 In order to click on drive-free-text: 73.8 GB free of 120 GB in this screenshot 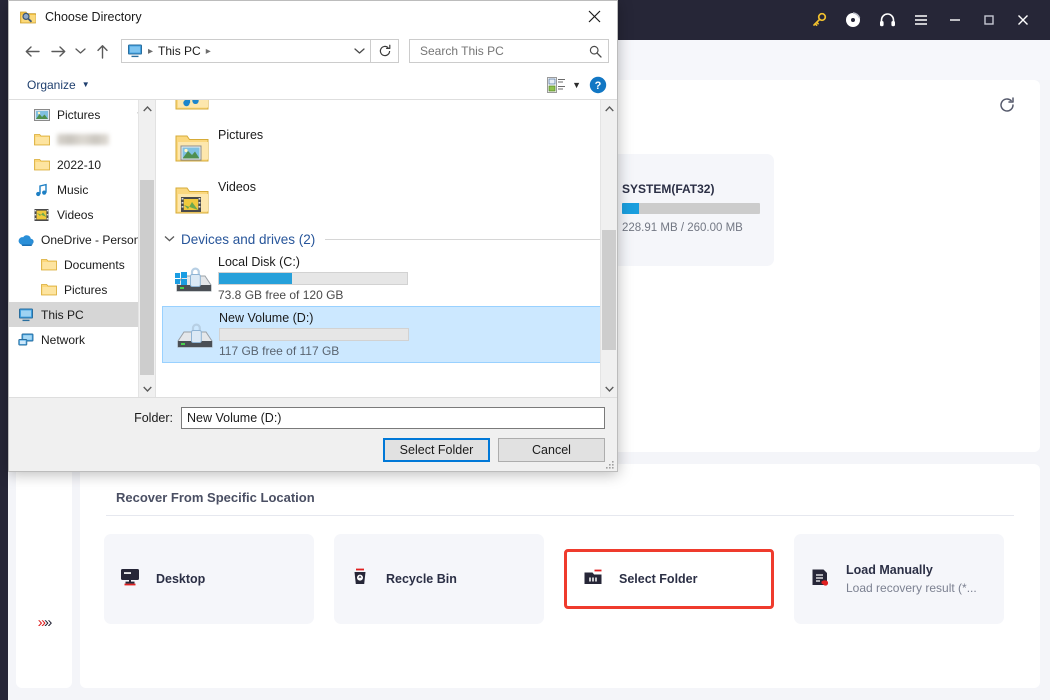, I will do `click(281, 295)`.